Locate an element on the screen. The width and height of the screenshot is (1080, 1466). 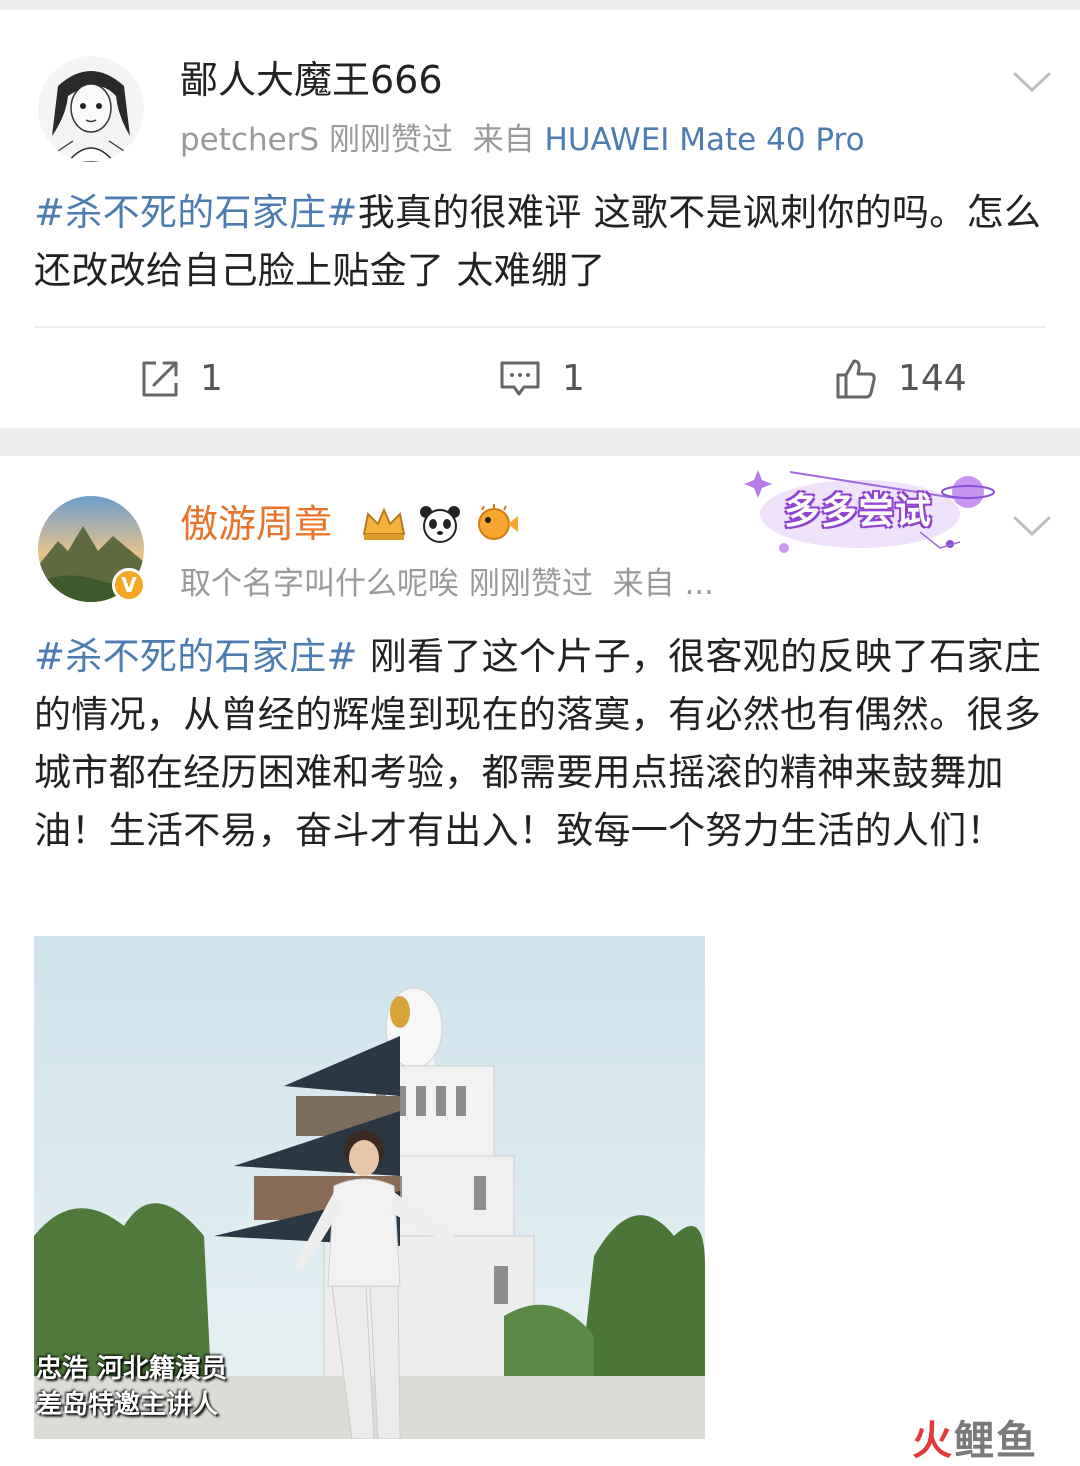
post-meta: petcherS 刚刚赞过 来自 HUAWEI Mate 40 Pro is located at coordinates (522, 140).